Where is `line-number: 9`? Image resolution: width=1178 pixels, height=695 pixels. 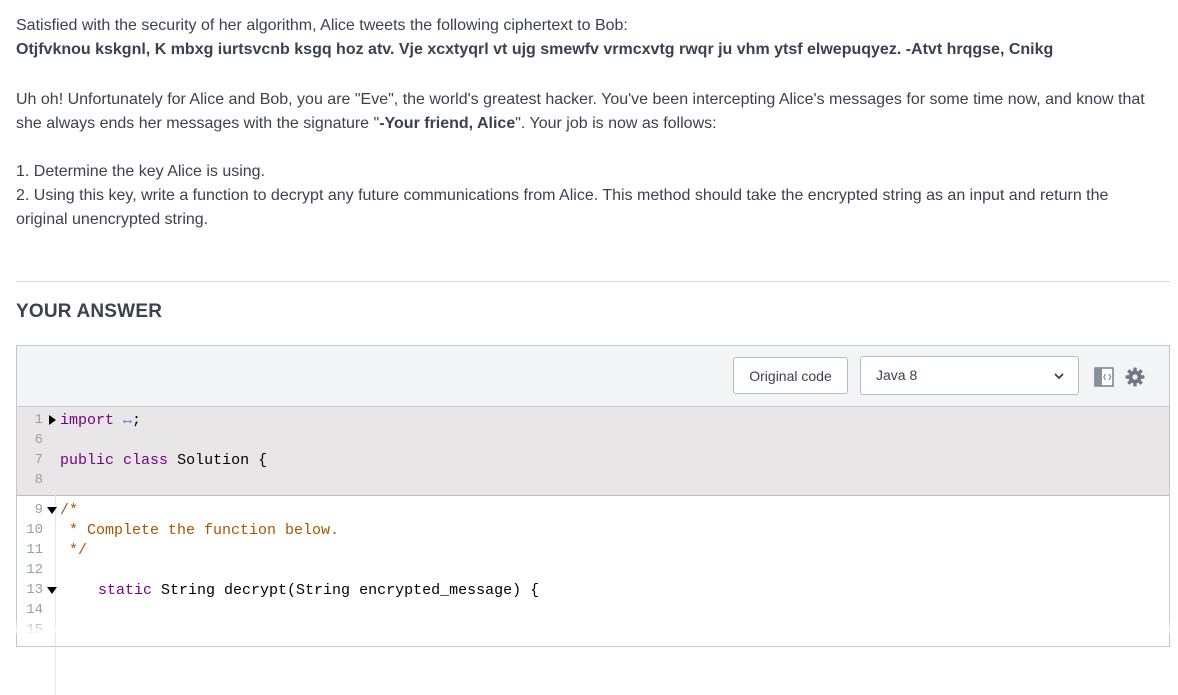
line-number: 9 is located at coordinates (38, 510).